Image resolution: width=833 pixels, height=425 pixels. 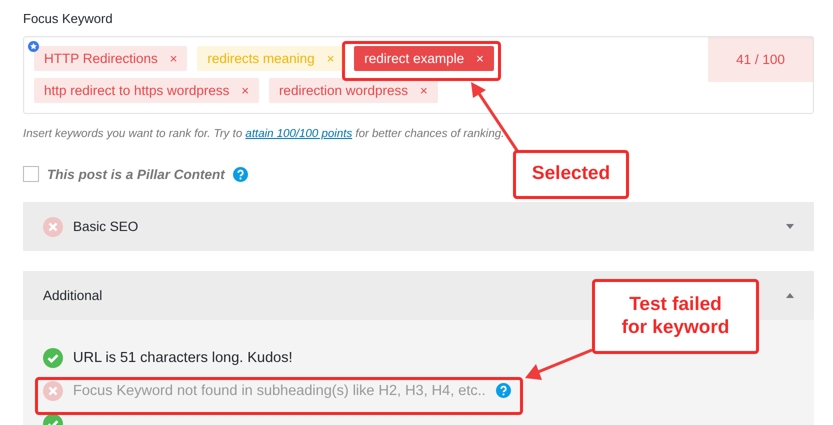 I want to click on section-header: Basic SEO, so click(x=418, y=226).